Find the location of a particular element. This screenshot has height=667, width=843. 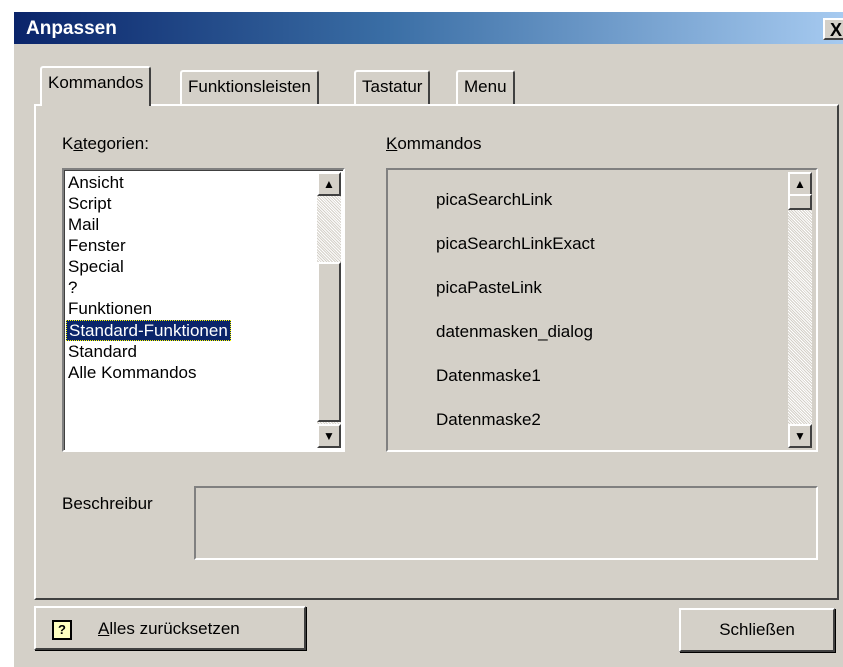

close-button: Schließen is located at coordinates (757, 630).